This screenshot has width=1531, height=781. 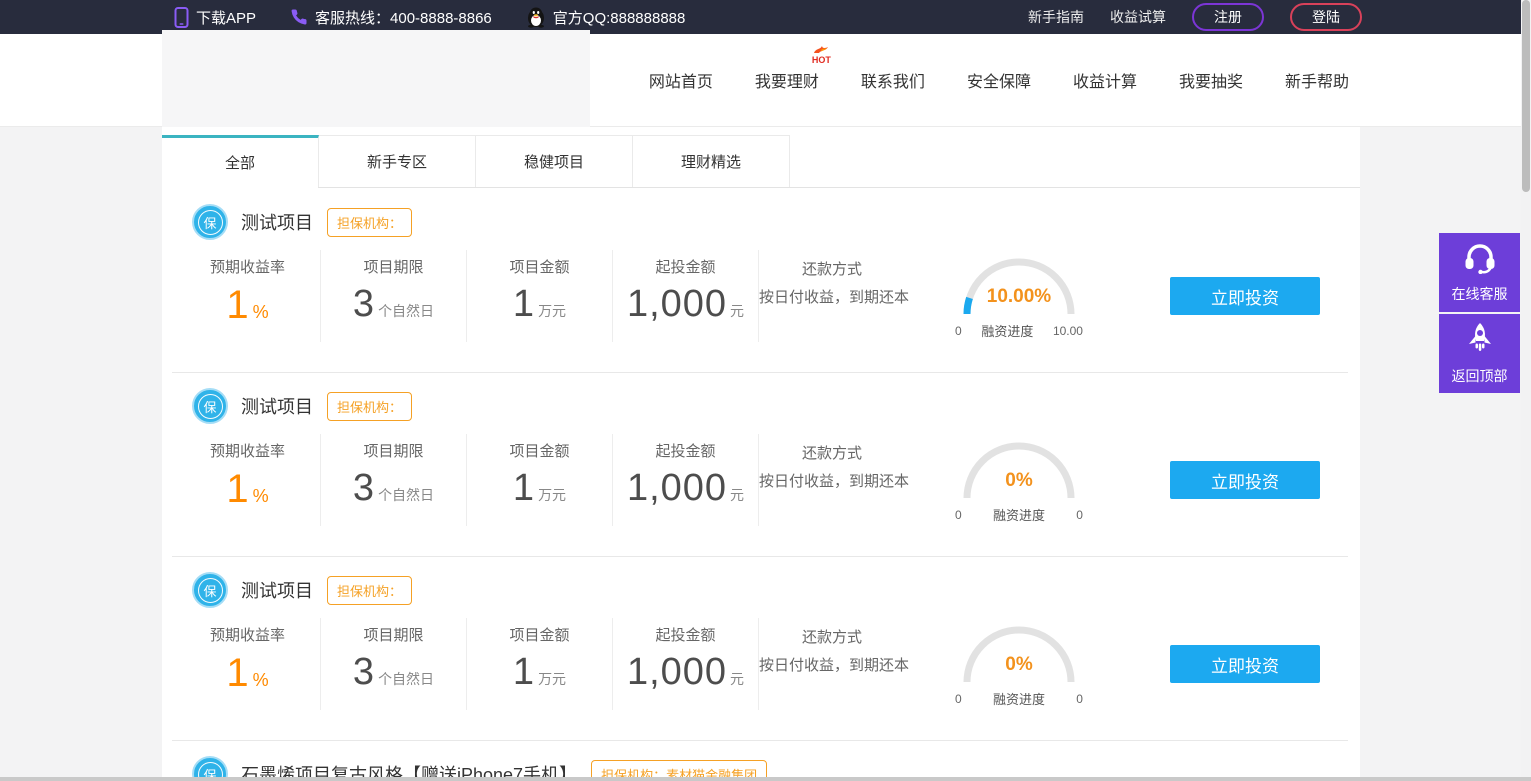 I want to click on horizontal-scrollbar, so click(x=765, y=779).